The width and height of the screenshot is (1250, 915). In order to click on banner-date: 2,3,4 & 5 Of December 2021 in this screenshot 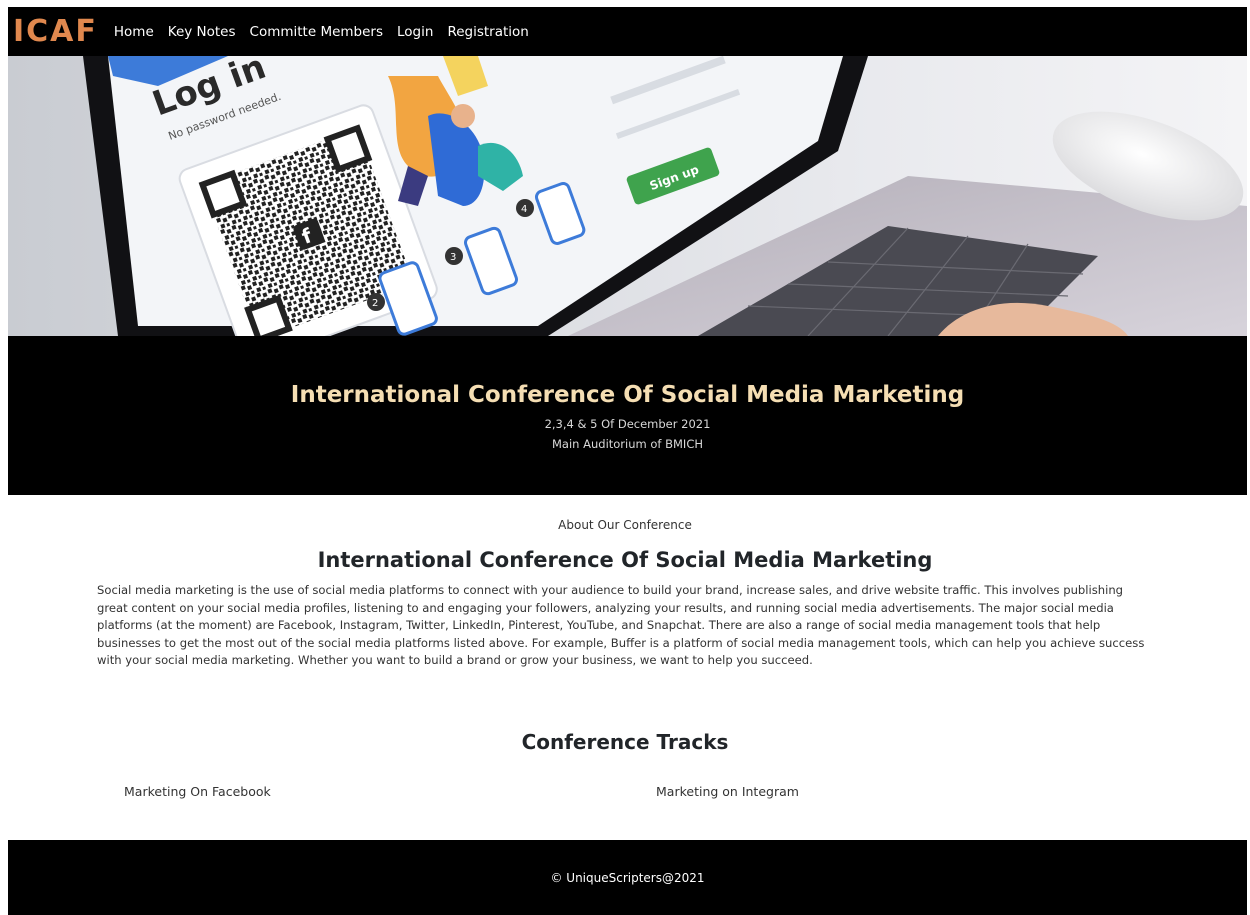, I will do `click(627, 424)`.